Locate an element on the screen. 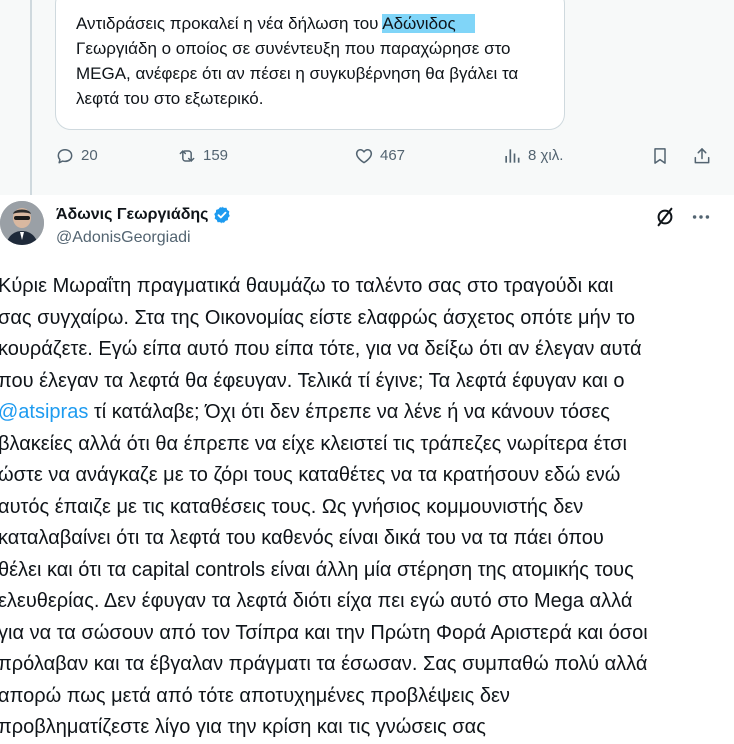 The width and height of the screenshot is (734, 744). reply-count: 20 is located at coordinates (89, 155).